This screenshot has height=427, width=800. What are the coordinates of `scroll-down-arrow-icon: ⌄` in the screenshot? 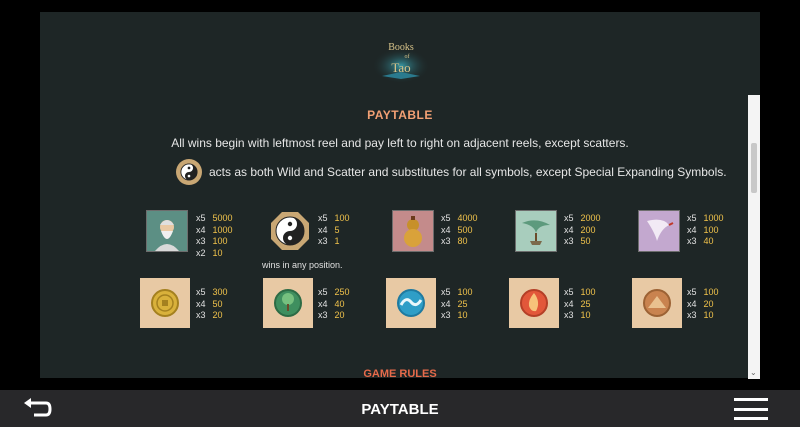 It's located at (753, 372).